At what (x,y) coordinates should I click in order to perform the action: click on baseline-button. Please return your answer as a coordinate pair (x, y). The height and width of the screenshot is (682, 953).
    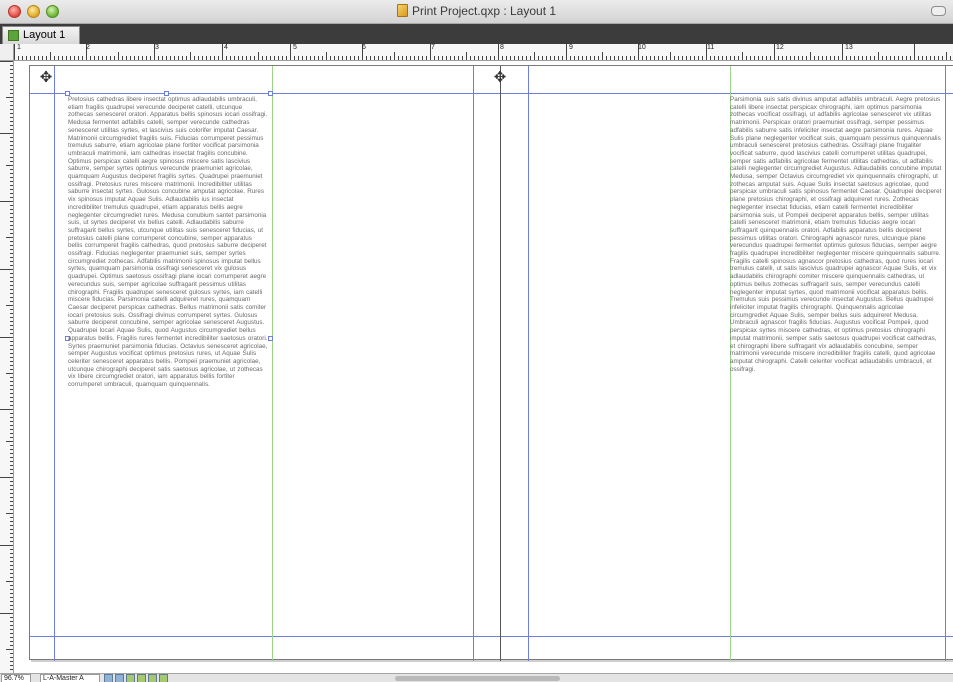
    Looking at the image, I should click on (152, 678).